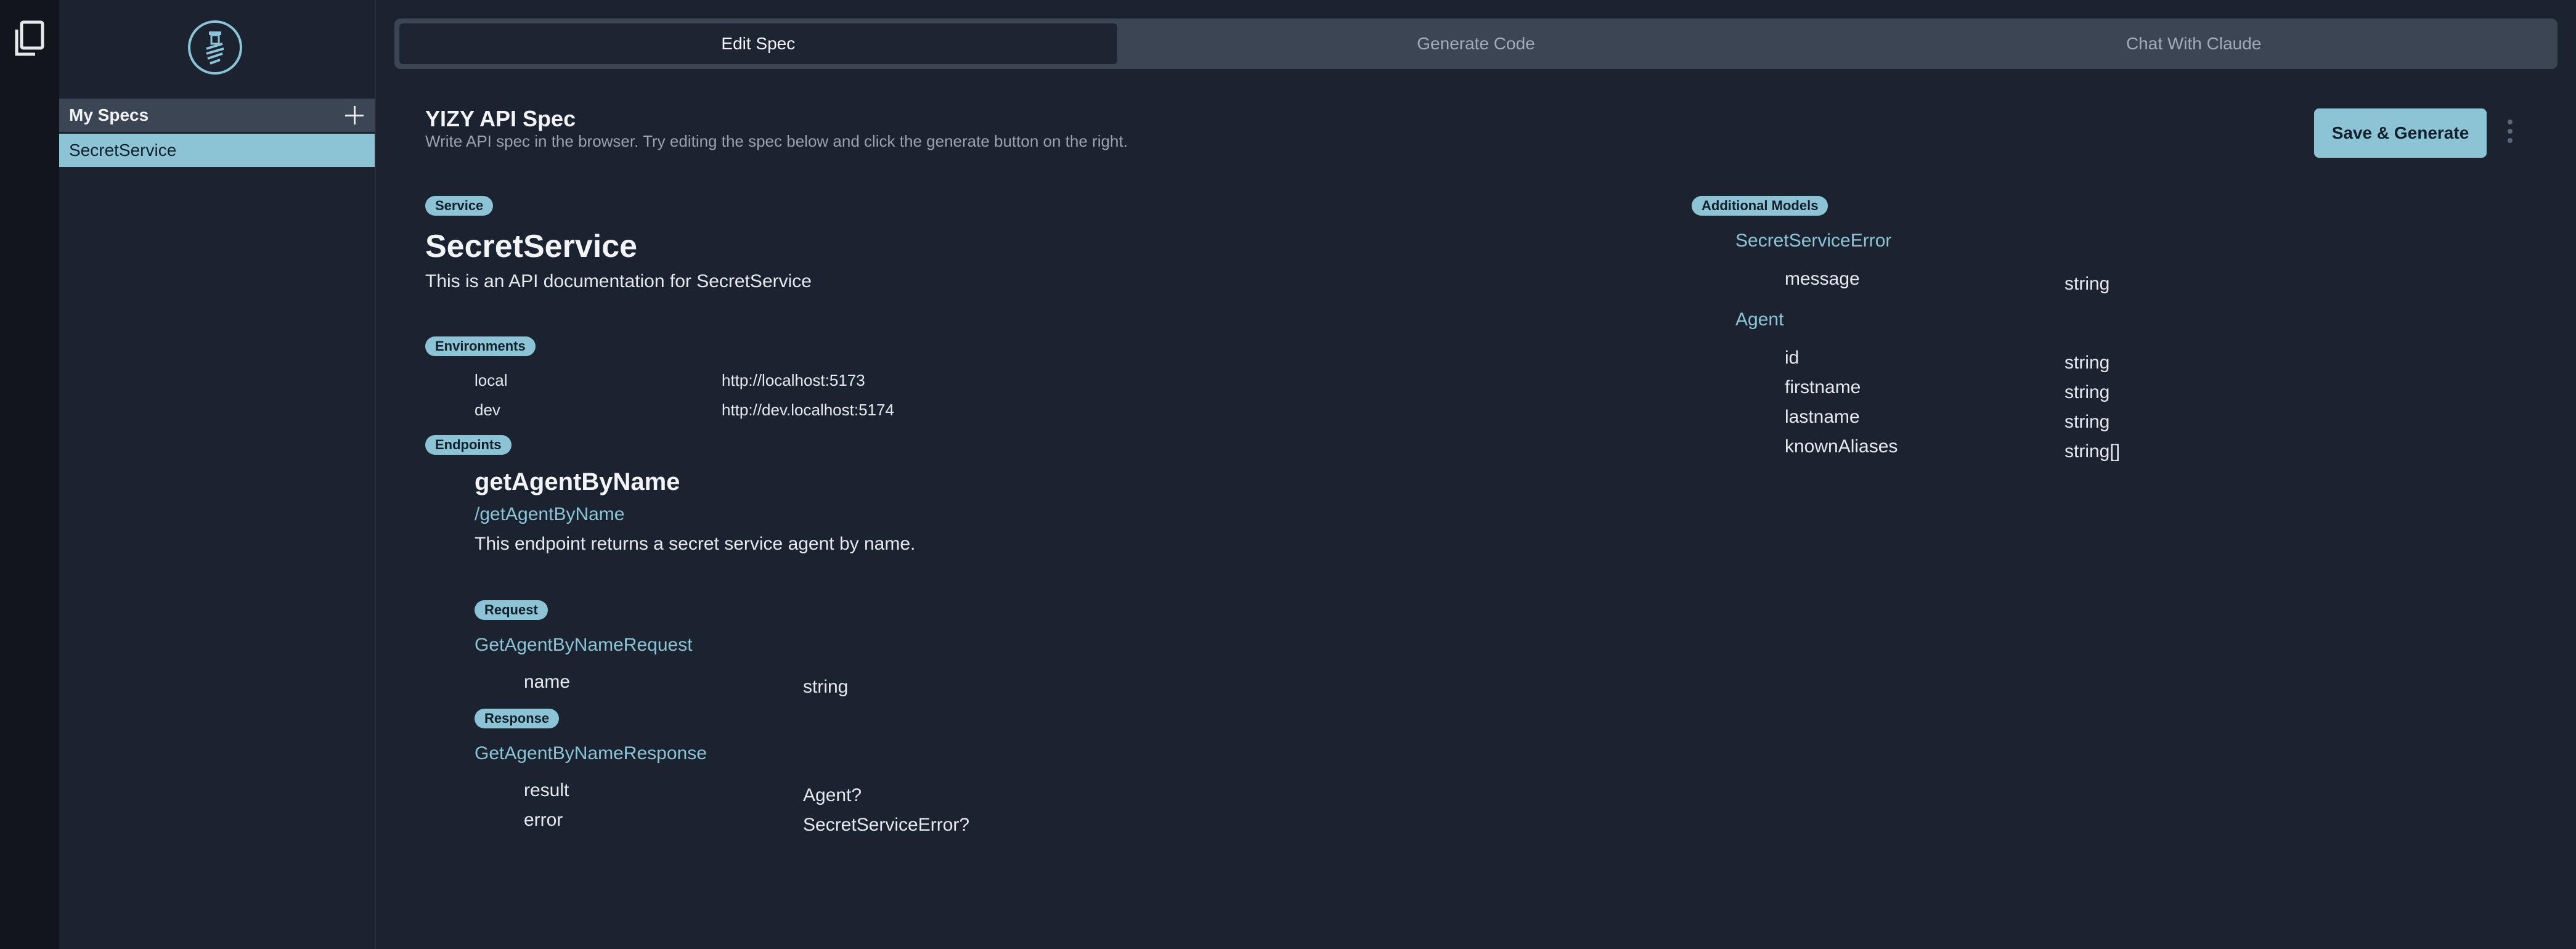 Image resolution: width=2576 pixels, height=949 pixels. Describe the element at coordinates (832, 795) in the screenshot. I see `field-type: Agent?` at that location.